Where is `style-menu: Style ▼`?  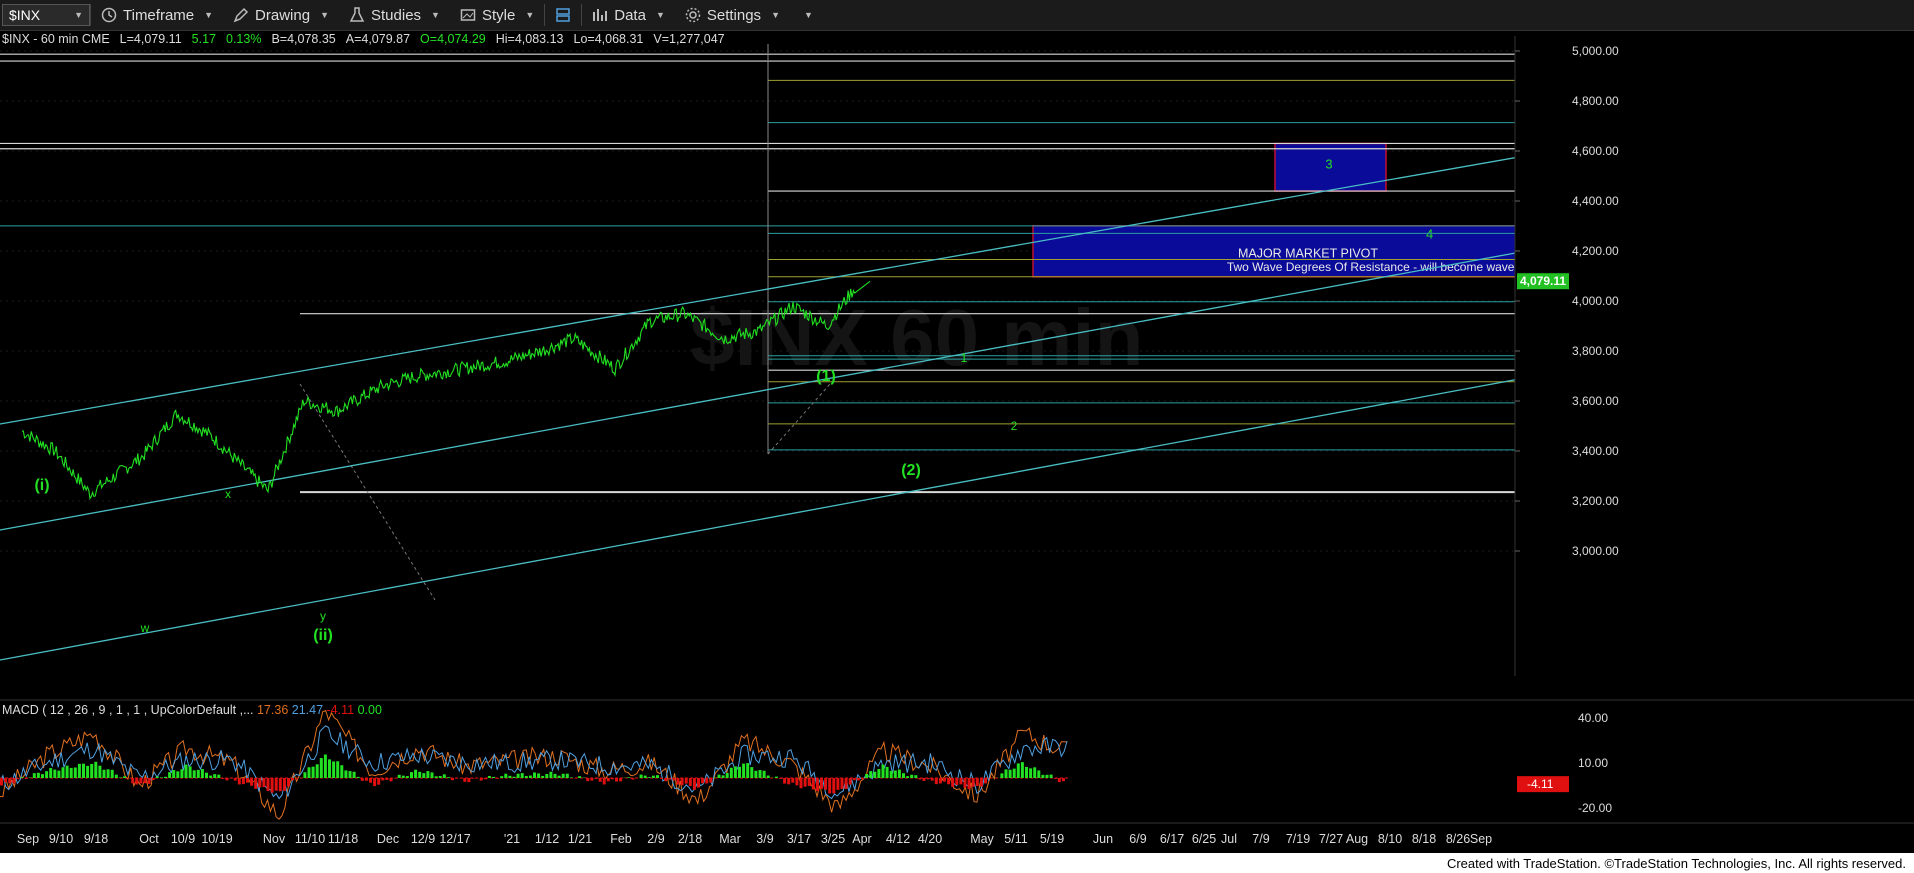 style-menu: Style ▼ is located at coordinates (497, 15).